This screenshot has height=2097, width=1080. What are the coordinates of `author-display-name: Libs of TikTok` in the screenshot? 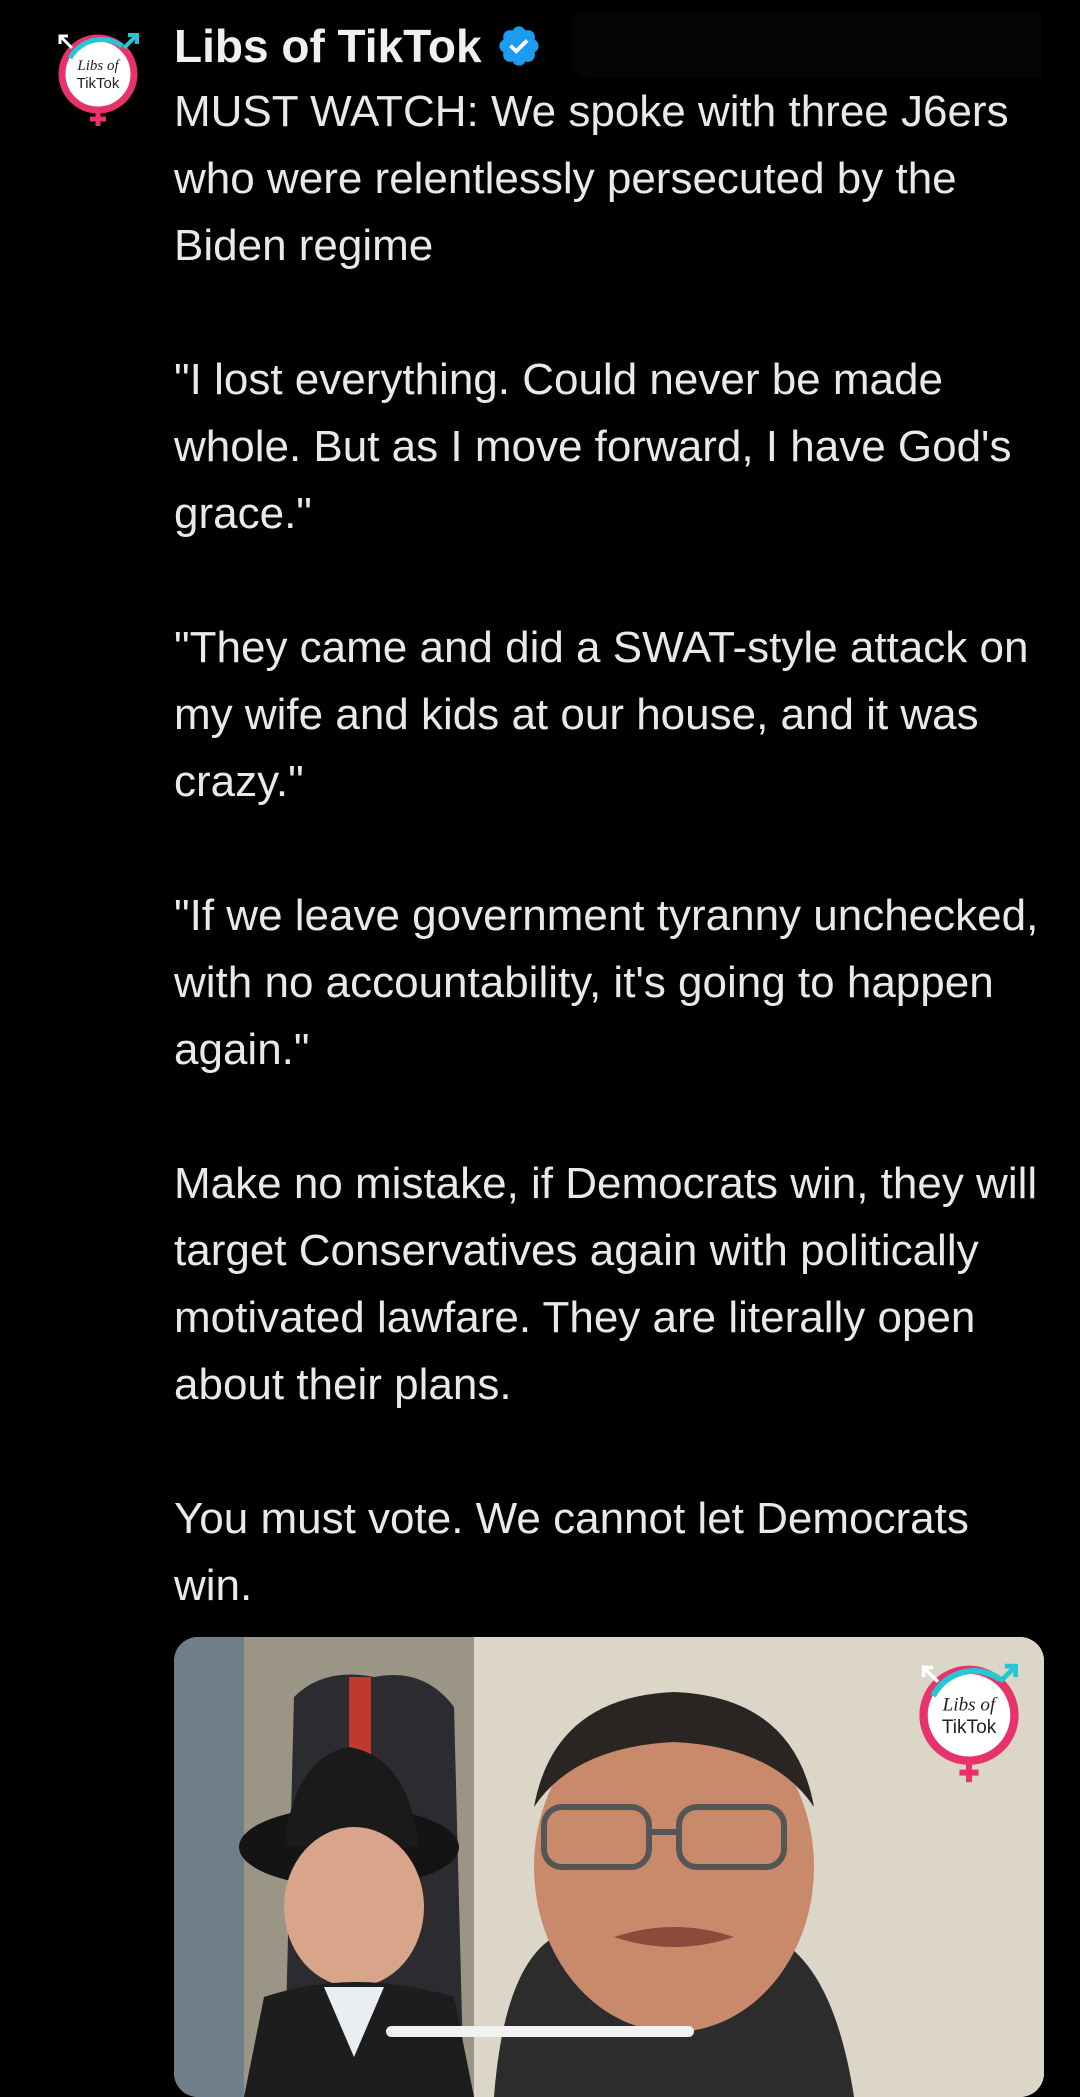 It's located at (328, 46).